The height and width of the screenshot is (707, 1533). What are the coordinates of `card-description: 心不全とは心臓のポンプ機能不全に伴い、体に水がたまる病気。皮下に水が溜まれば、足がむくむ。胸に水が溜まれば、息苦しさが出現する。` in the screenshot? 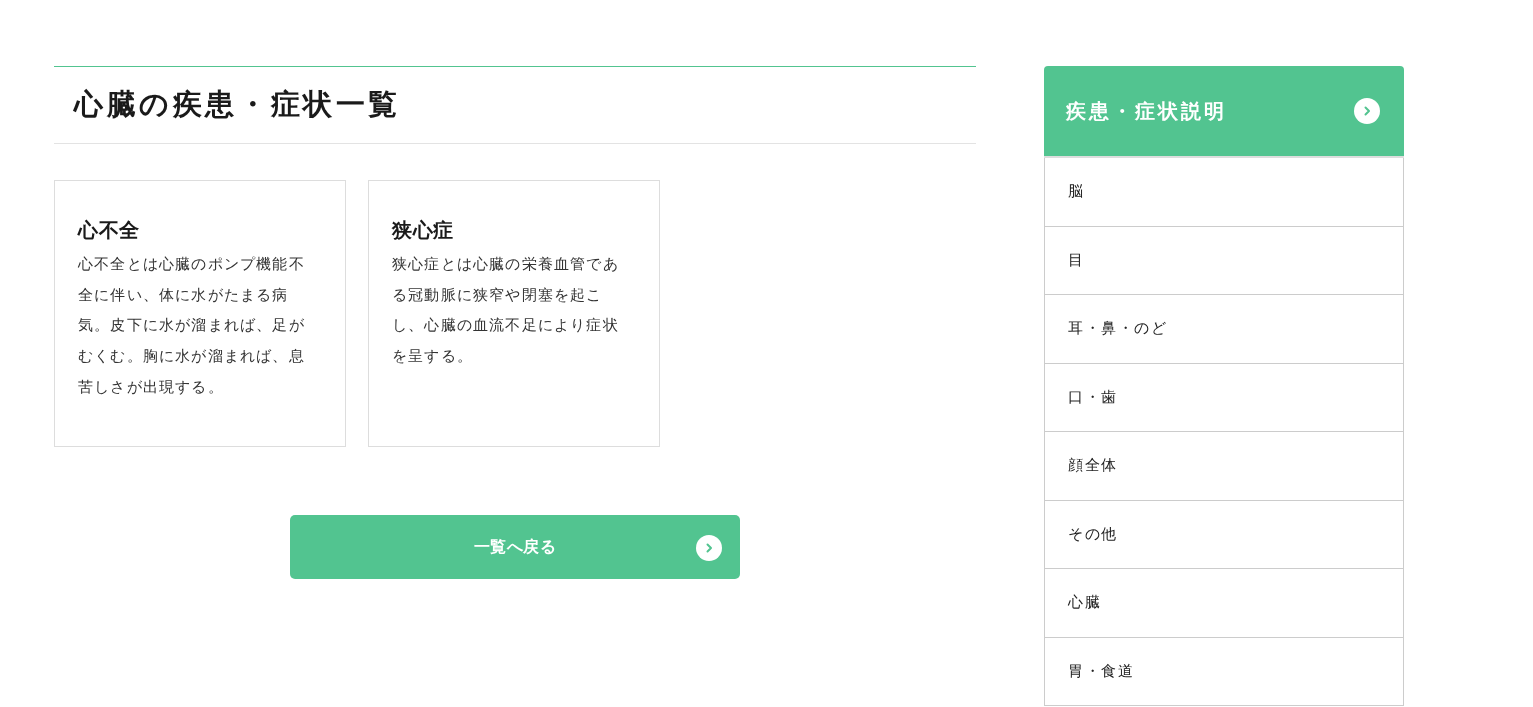 It's located at (192, 326).